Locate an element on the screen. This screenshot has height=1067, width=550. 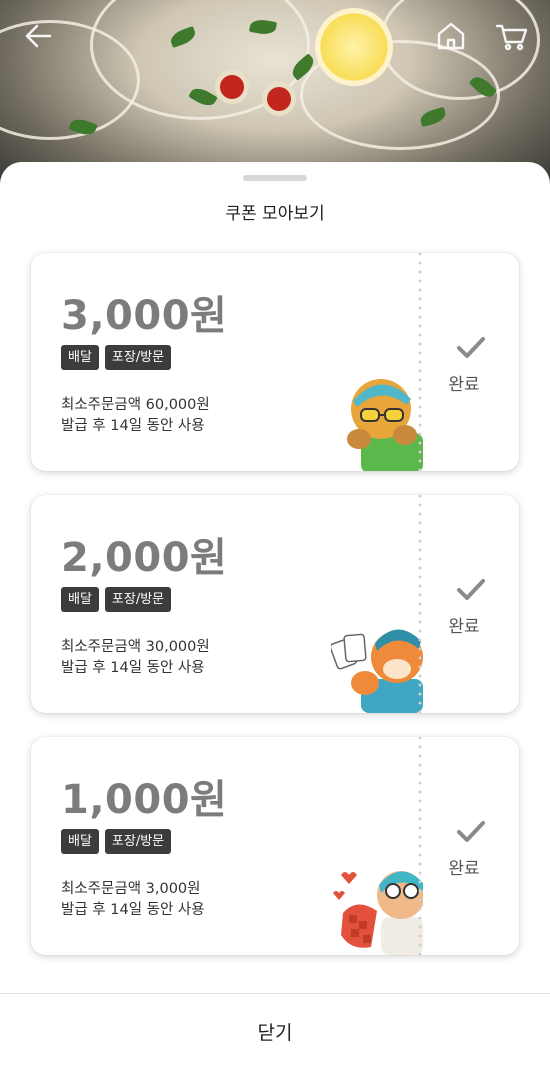
bottom-bar: 닫기 is located at coordinates (275, 1030).